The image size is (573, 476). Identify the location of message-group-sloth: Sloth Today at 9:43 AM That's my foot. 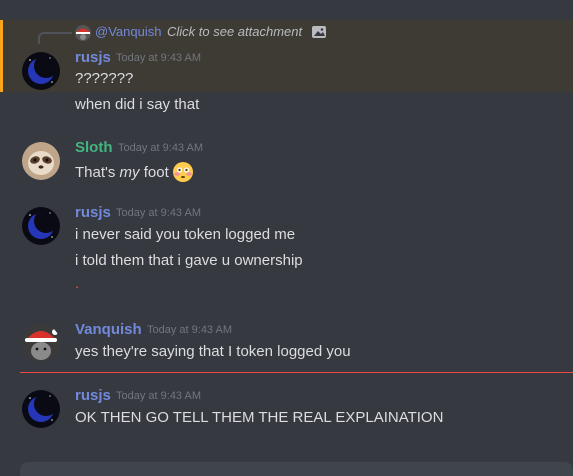
(286, 162).